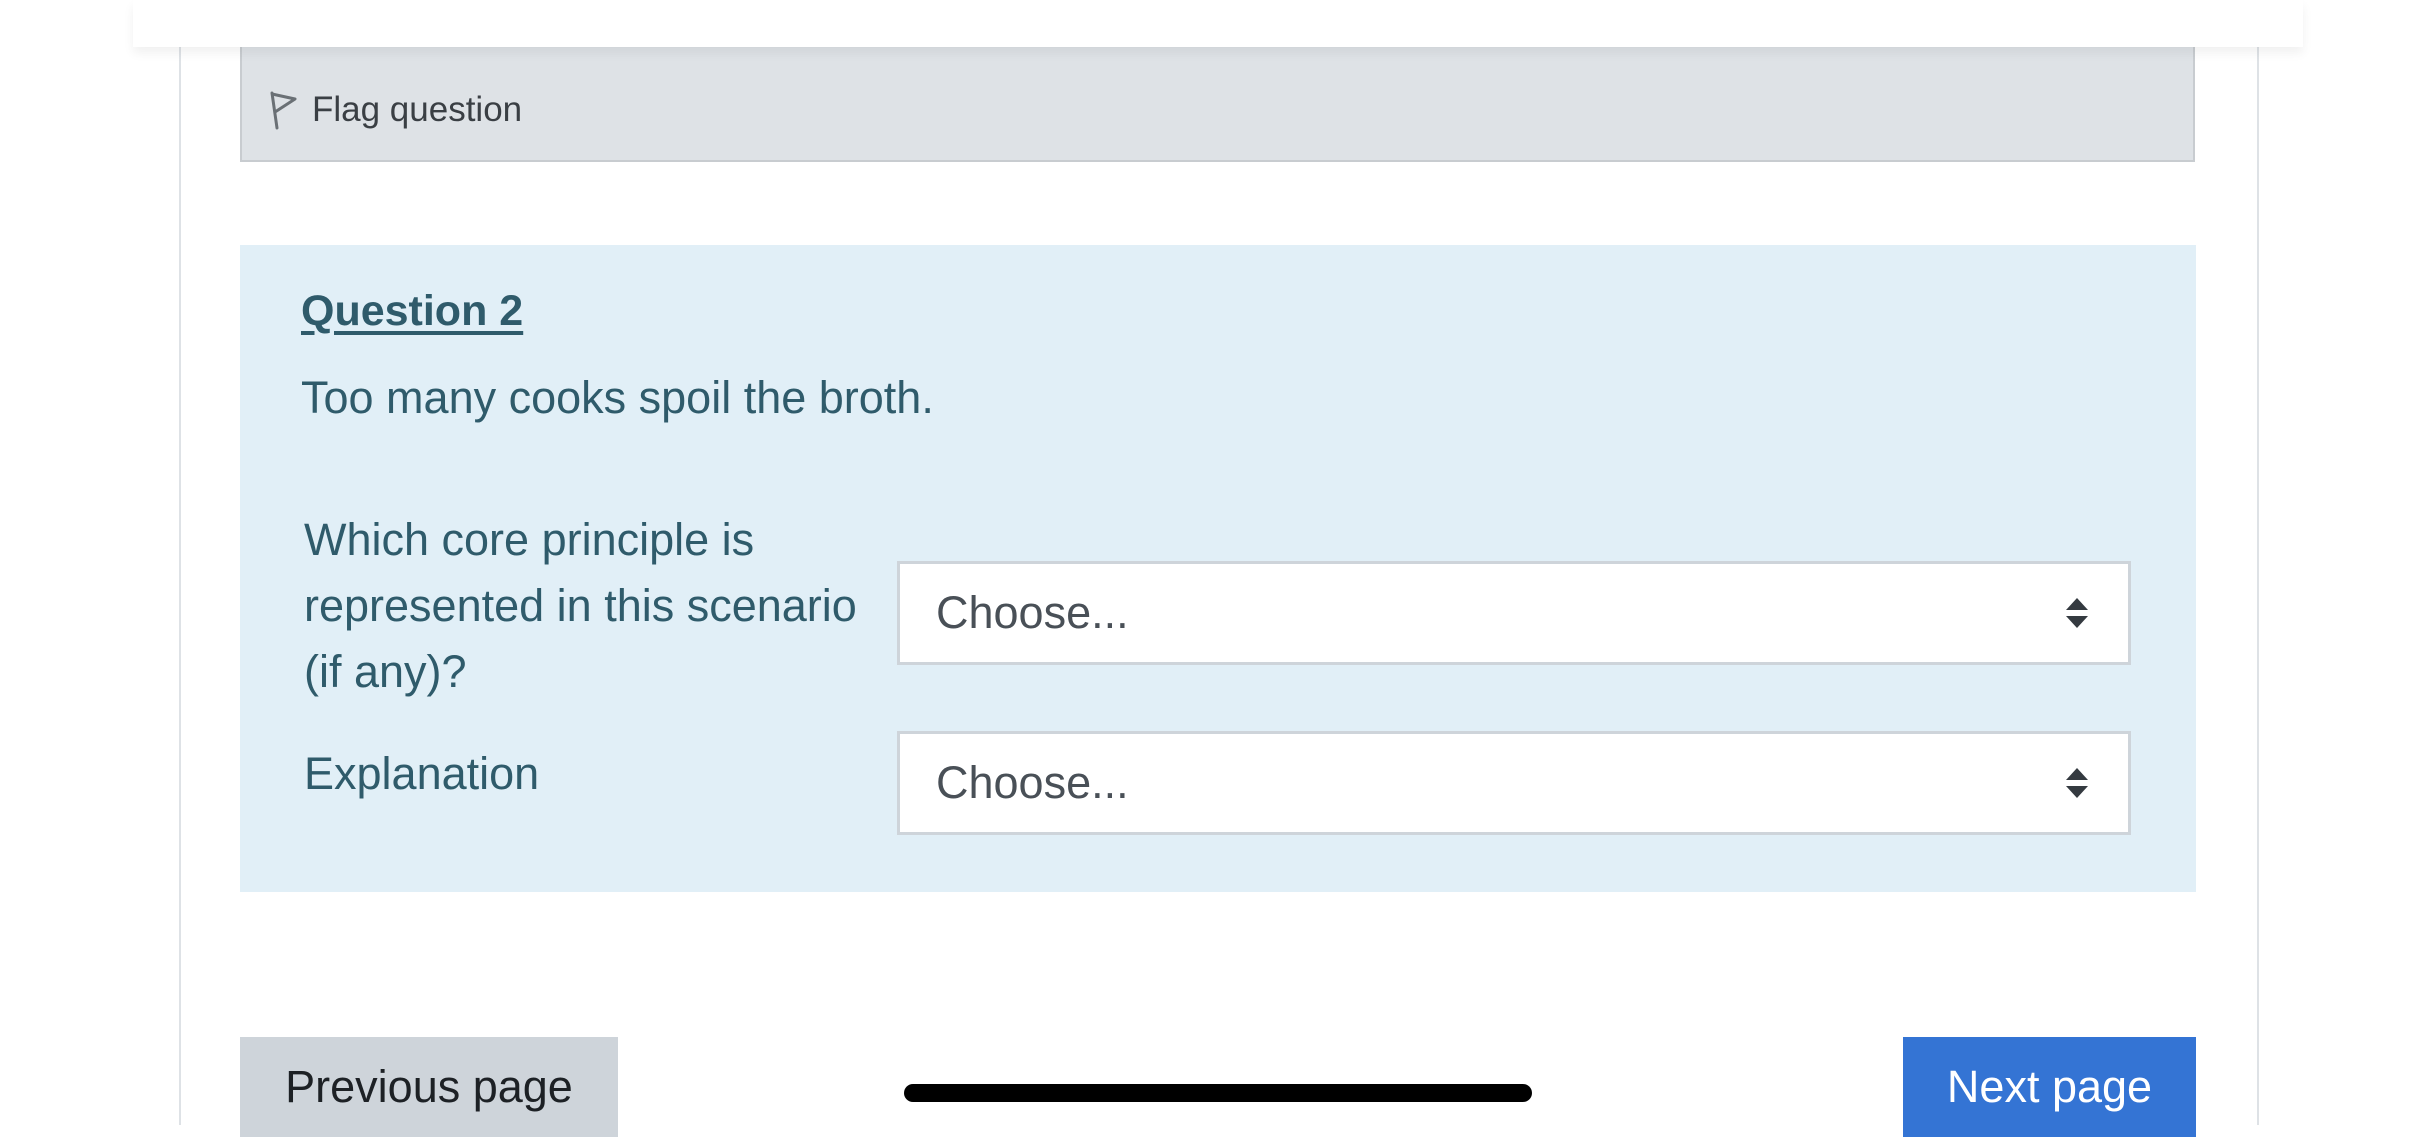 This screenshot has height=1137, width=2436. Describe the element at coordinates (429, 1087) in the screenshot. I see `previous-page-button: Previous page` at that location.